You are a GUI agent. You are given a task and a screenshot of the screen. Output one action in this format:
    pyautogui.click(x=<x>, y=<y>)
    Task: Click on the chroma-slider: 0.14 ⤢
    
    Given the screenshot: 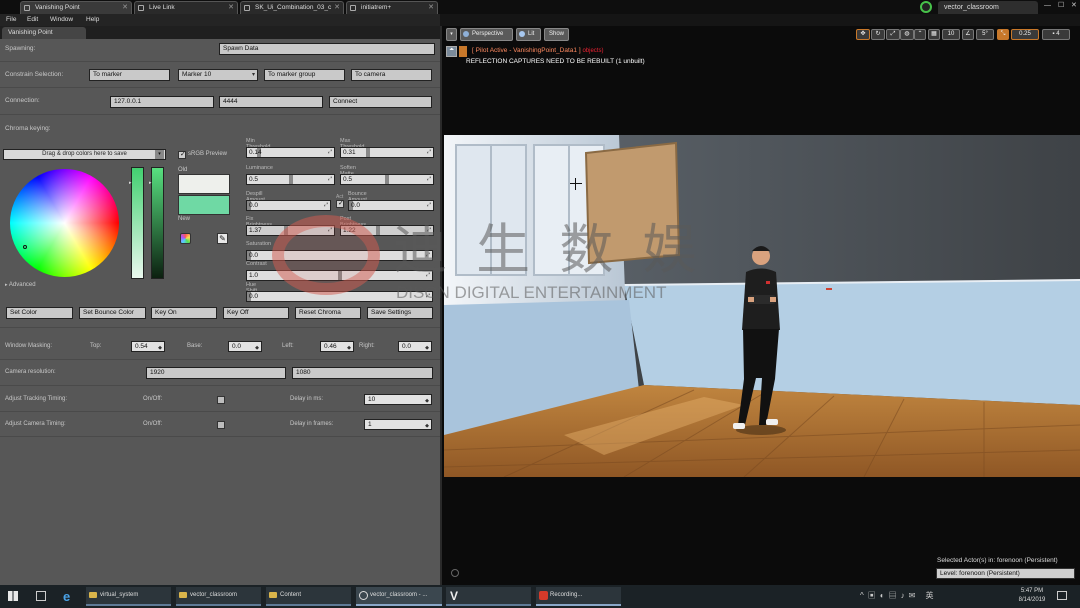 What is the action you would take?
    pyautogui.click(x=290, y=152)
    